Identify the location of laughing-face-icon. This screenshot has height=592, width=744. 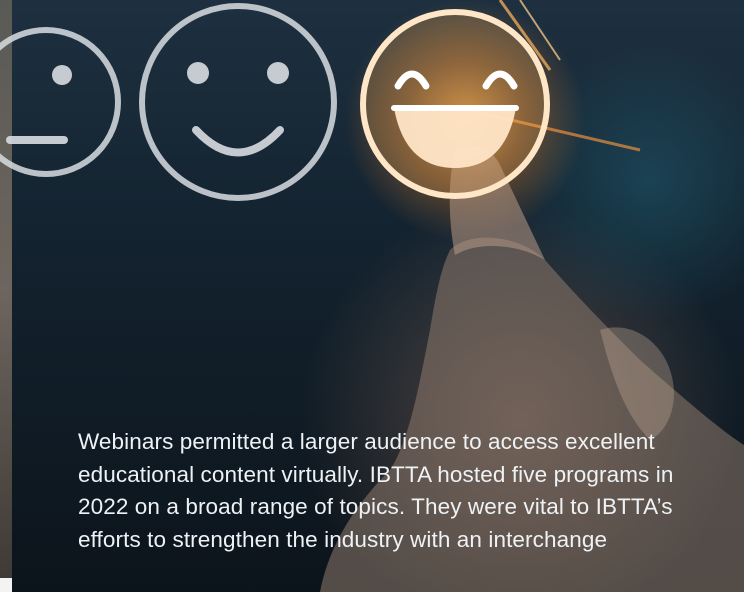
(455, 104).